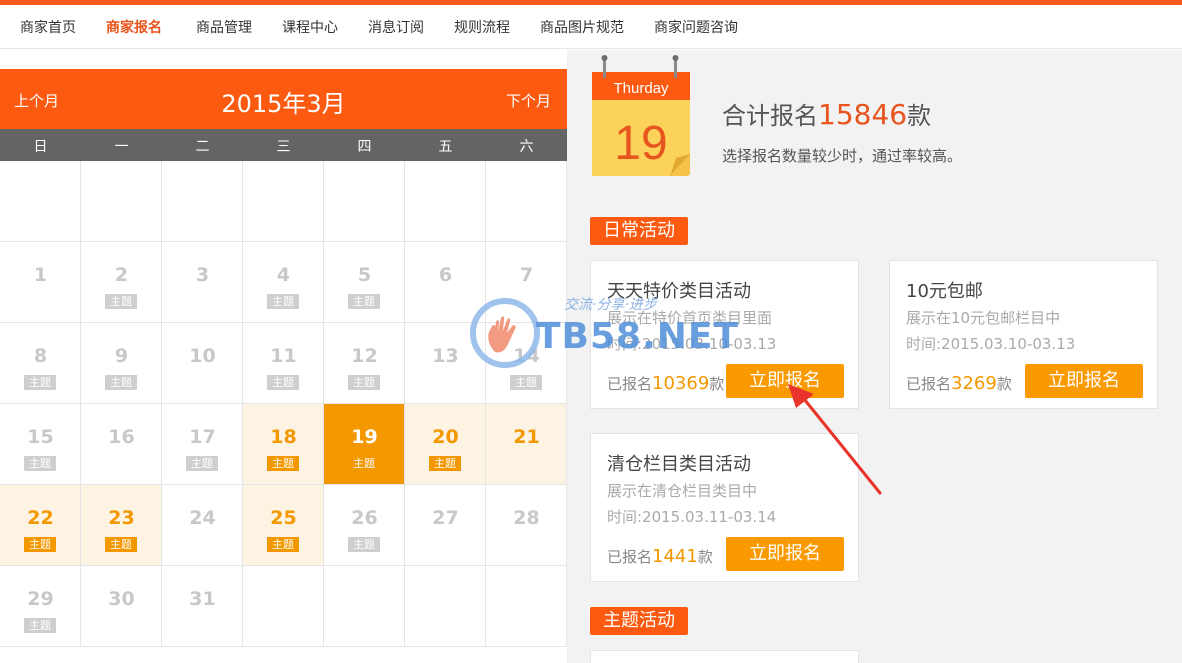 The width and height of the screenshot is (1182, 663). Describe the element at coordinates (202, 147) in the screenshot. I see `weekday-label: 二` at that location.